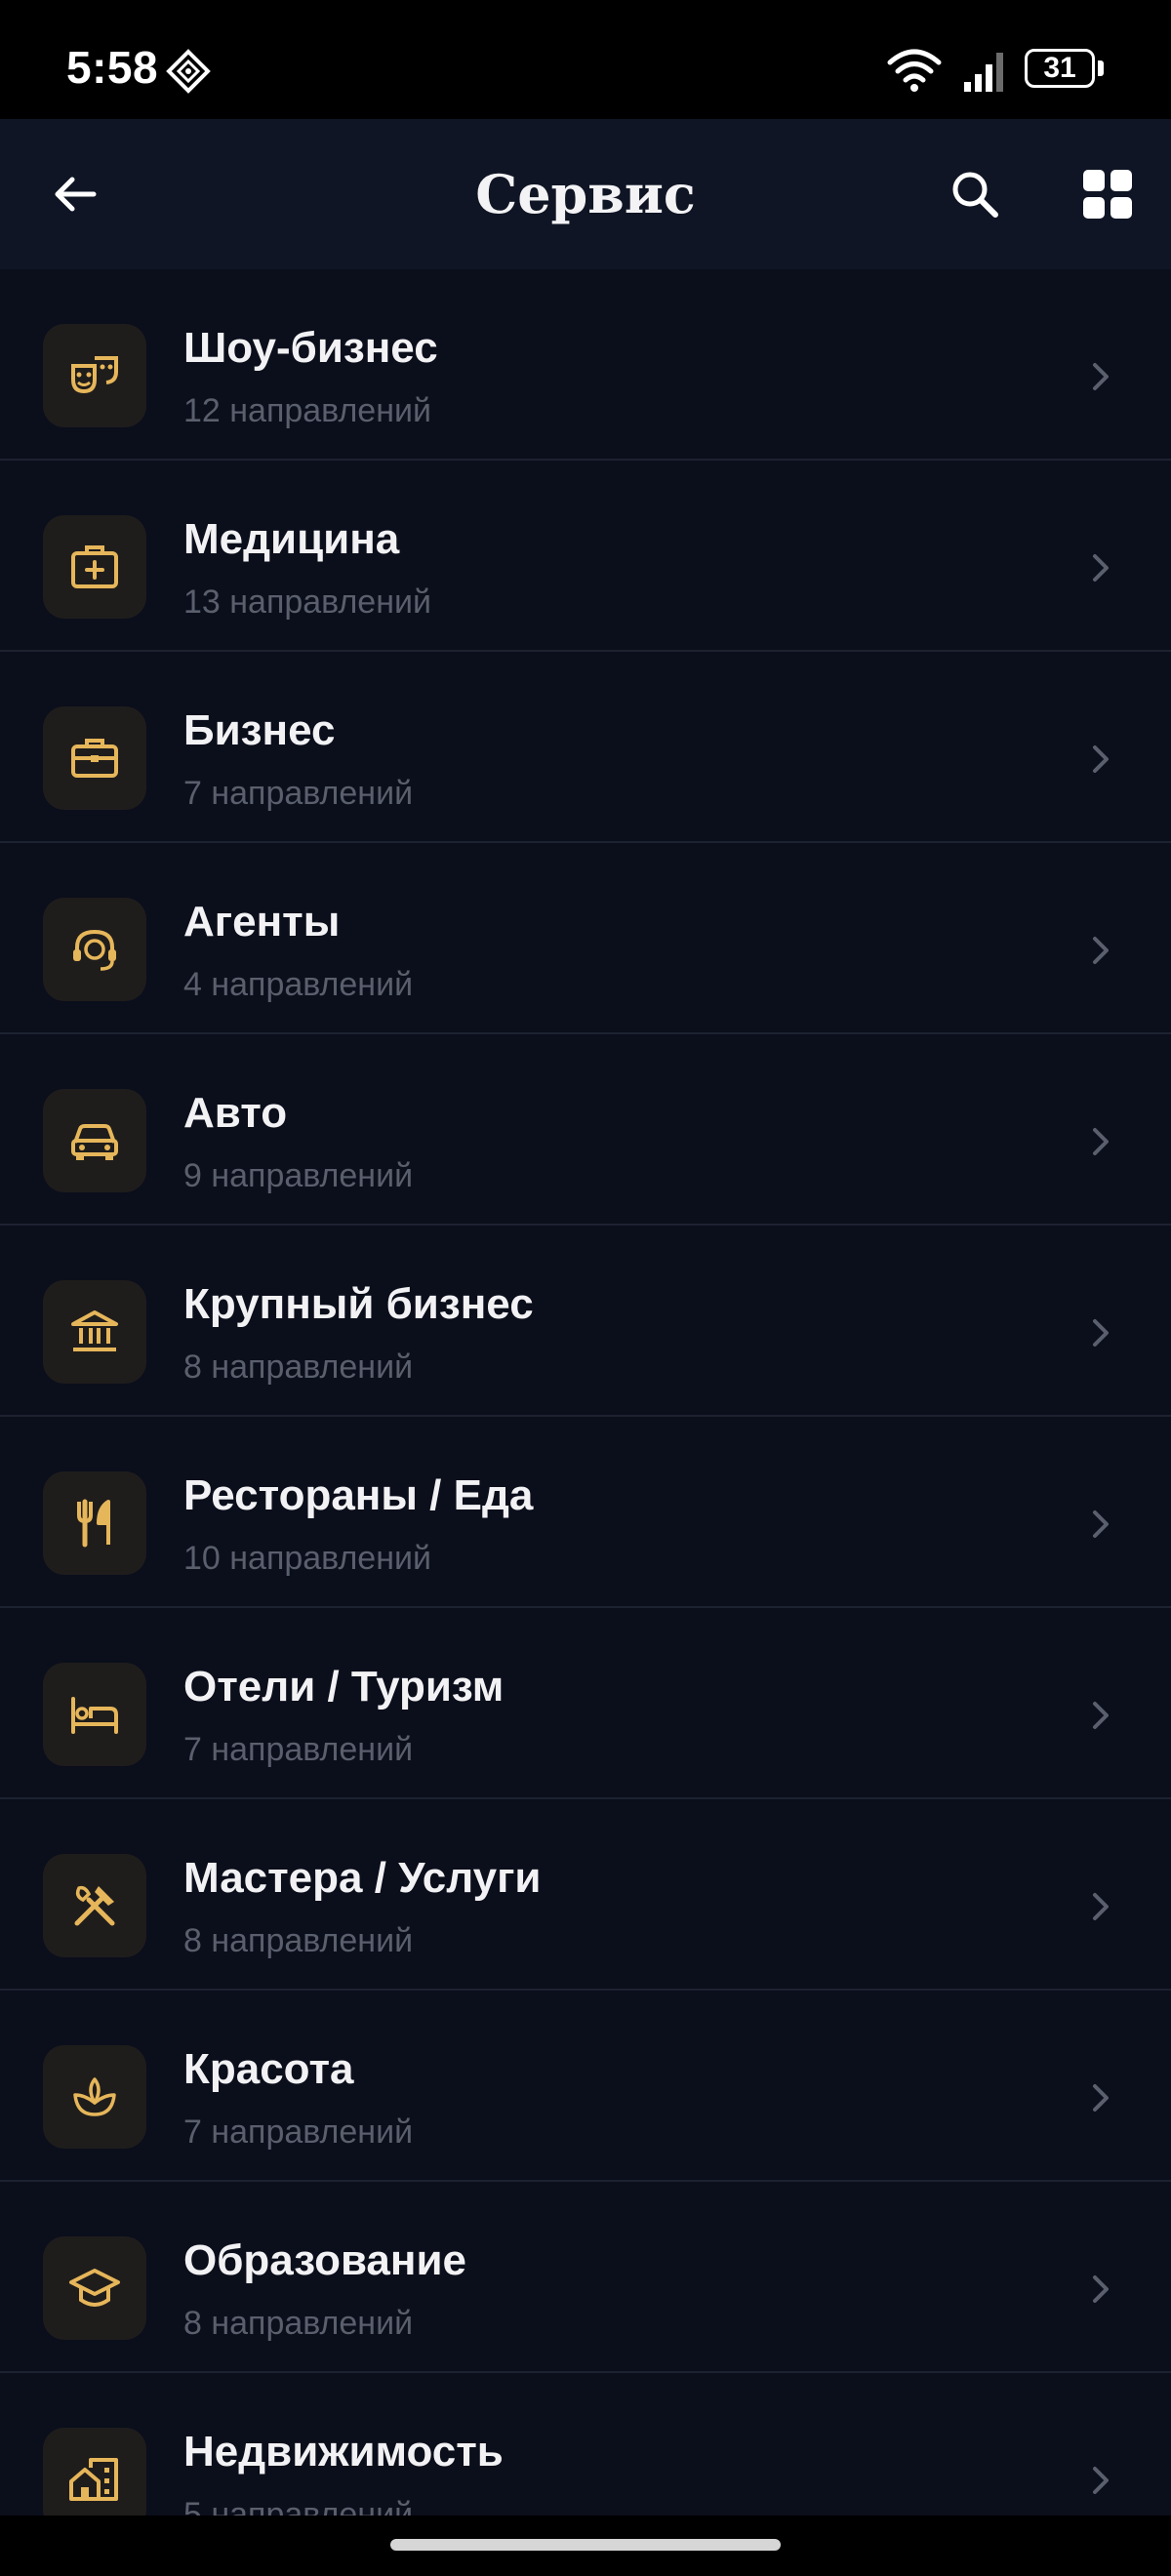 This screenshot has width=1171, height=2576. I want to click on category-title: Недвижимость, so click(343, 2451).